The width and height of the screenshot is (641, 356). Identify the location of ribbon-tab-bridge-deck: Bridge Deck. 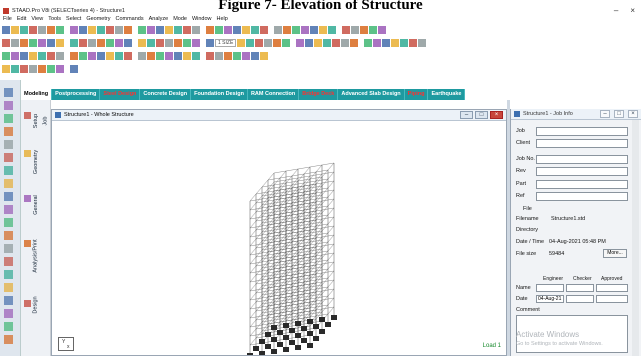
(319, 94).